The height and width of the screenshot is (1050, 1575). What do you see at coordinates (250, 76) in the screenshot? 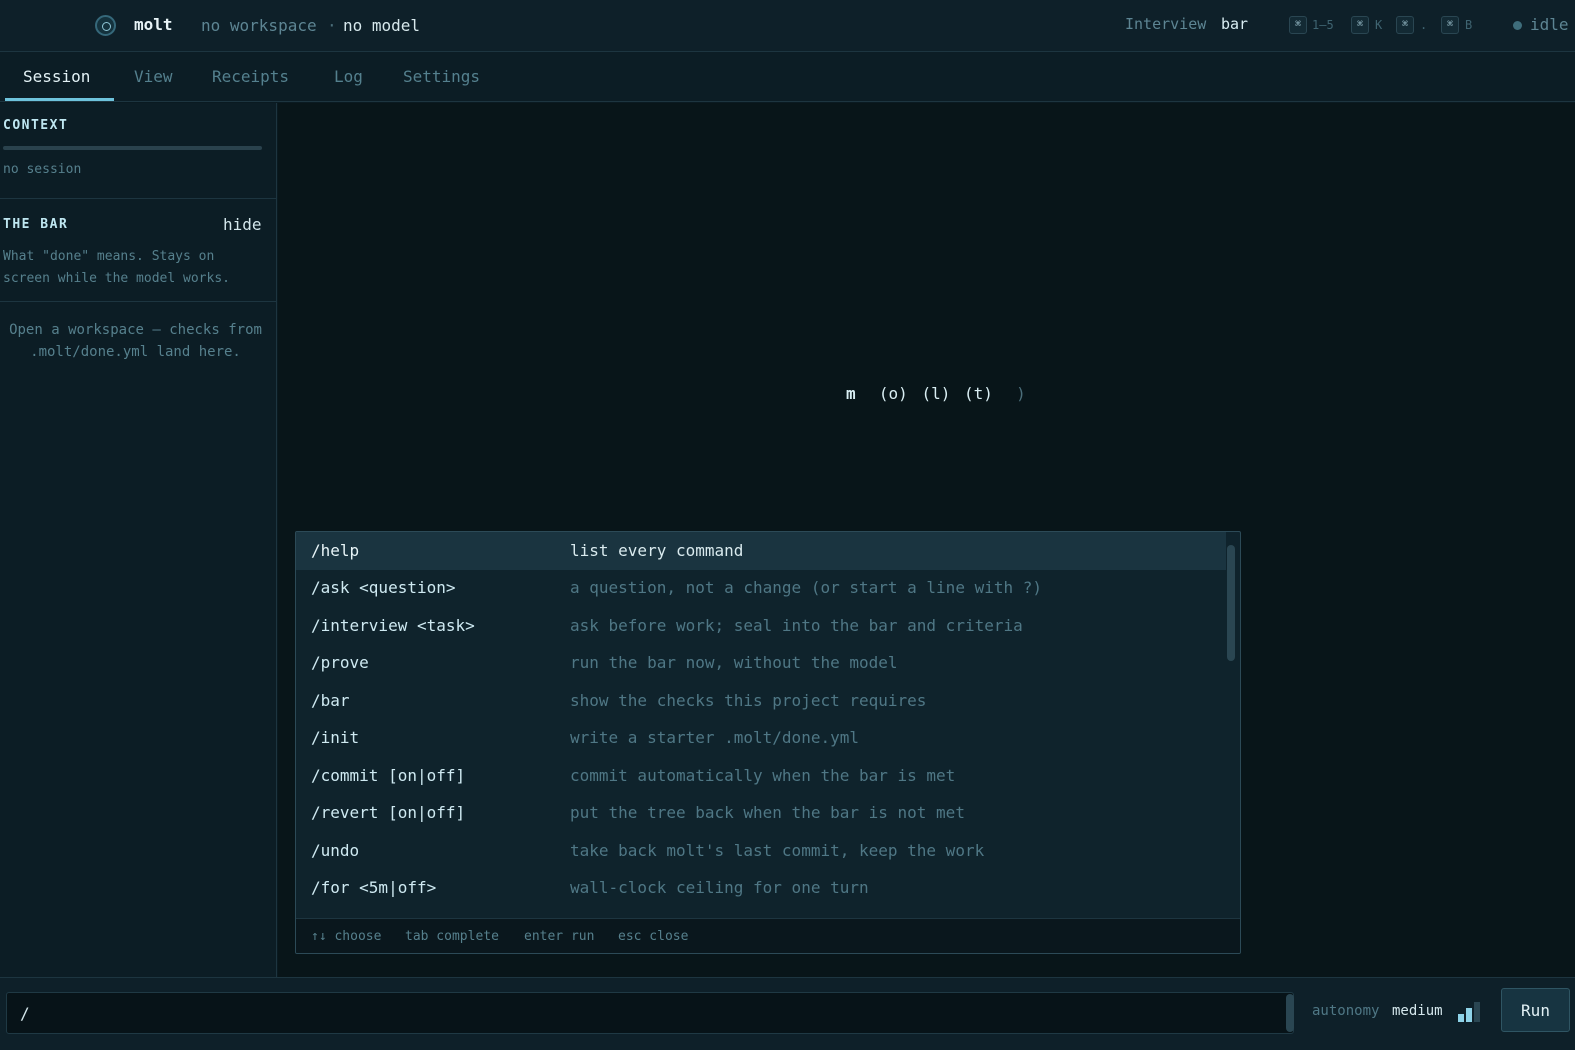
I see `tab-receipts: Receipts` at bounding box center [250, 76].